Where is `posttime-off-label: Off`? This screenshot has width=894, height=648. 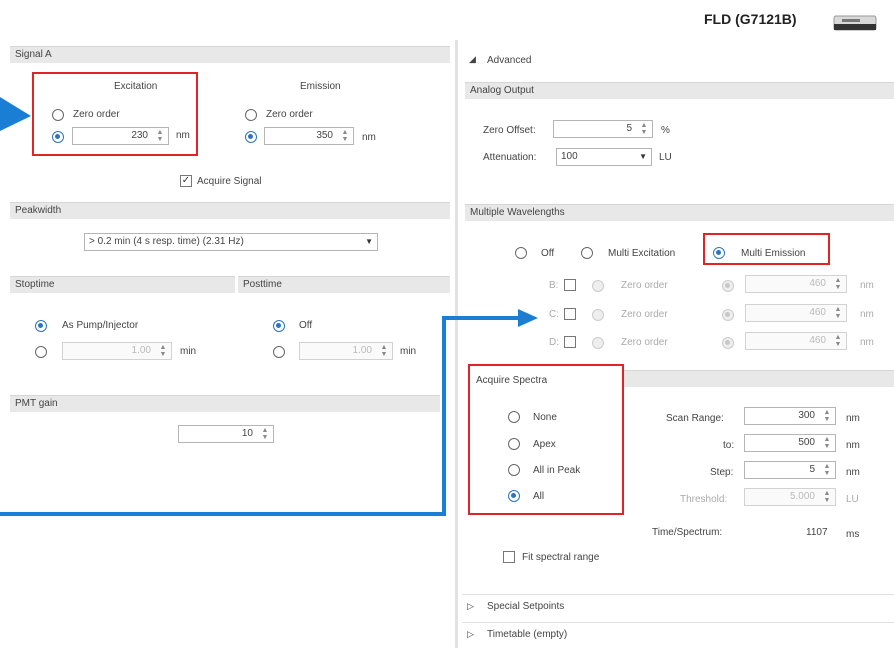 posttime-off-label: Off is located at coordinates (306, 325).